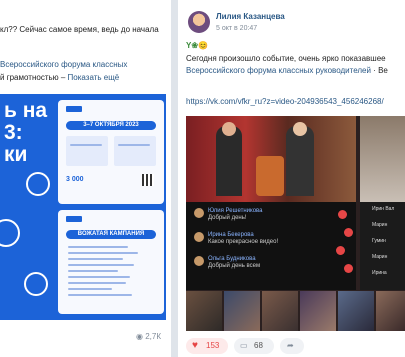 The width and height of the screenshot is (405, 357). I want to click on author-avatar, so click(199, 22).